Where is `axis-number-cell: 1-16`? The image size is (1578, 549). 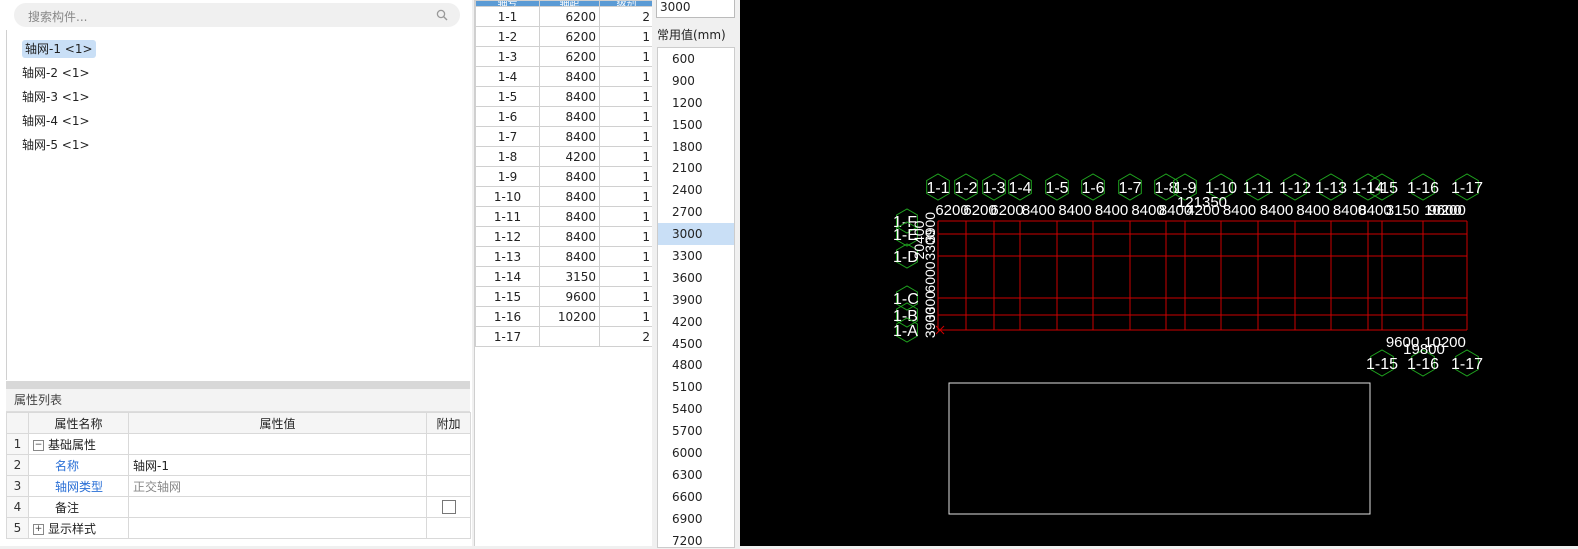
axis-number-cell: 1-16 is located at coordinates (507, 316).